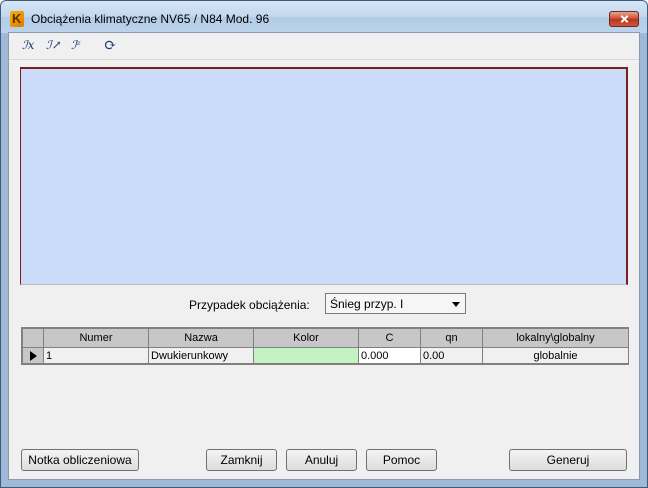 This screenshot has width=648, height=488. I want to click on cell-nazwa: Dwukierunkowy, so click(201, 355).